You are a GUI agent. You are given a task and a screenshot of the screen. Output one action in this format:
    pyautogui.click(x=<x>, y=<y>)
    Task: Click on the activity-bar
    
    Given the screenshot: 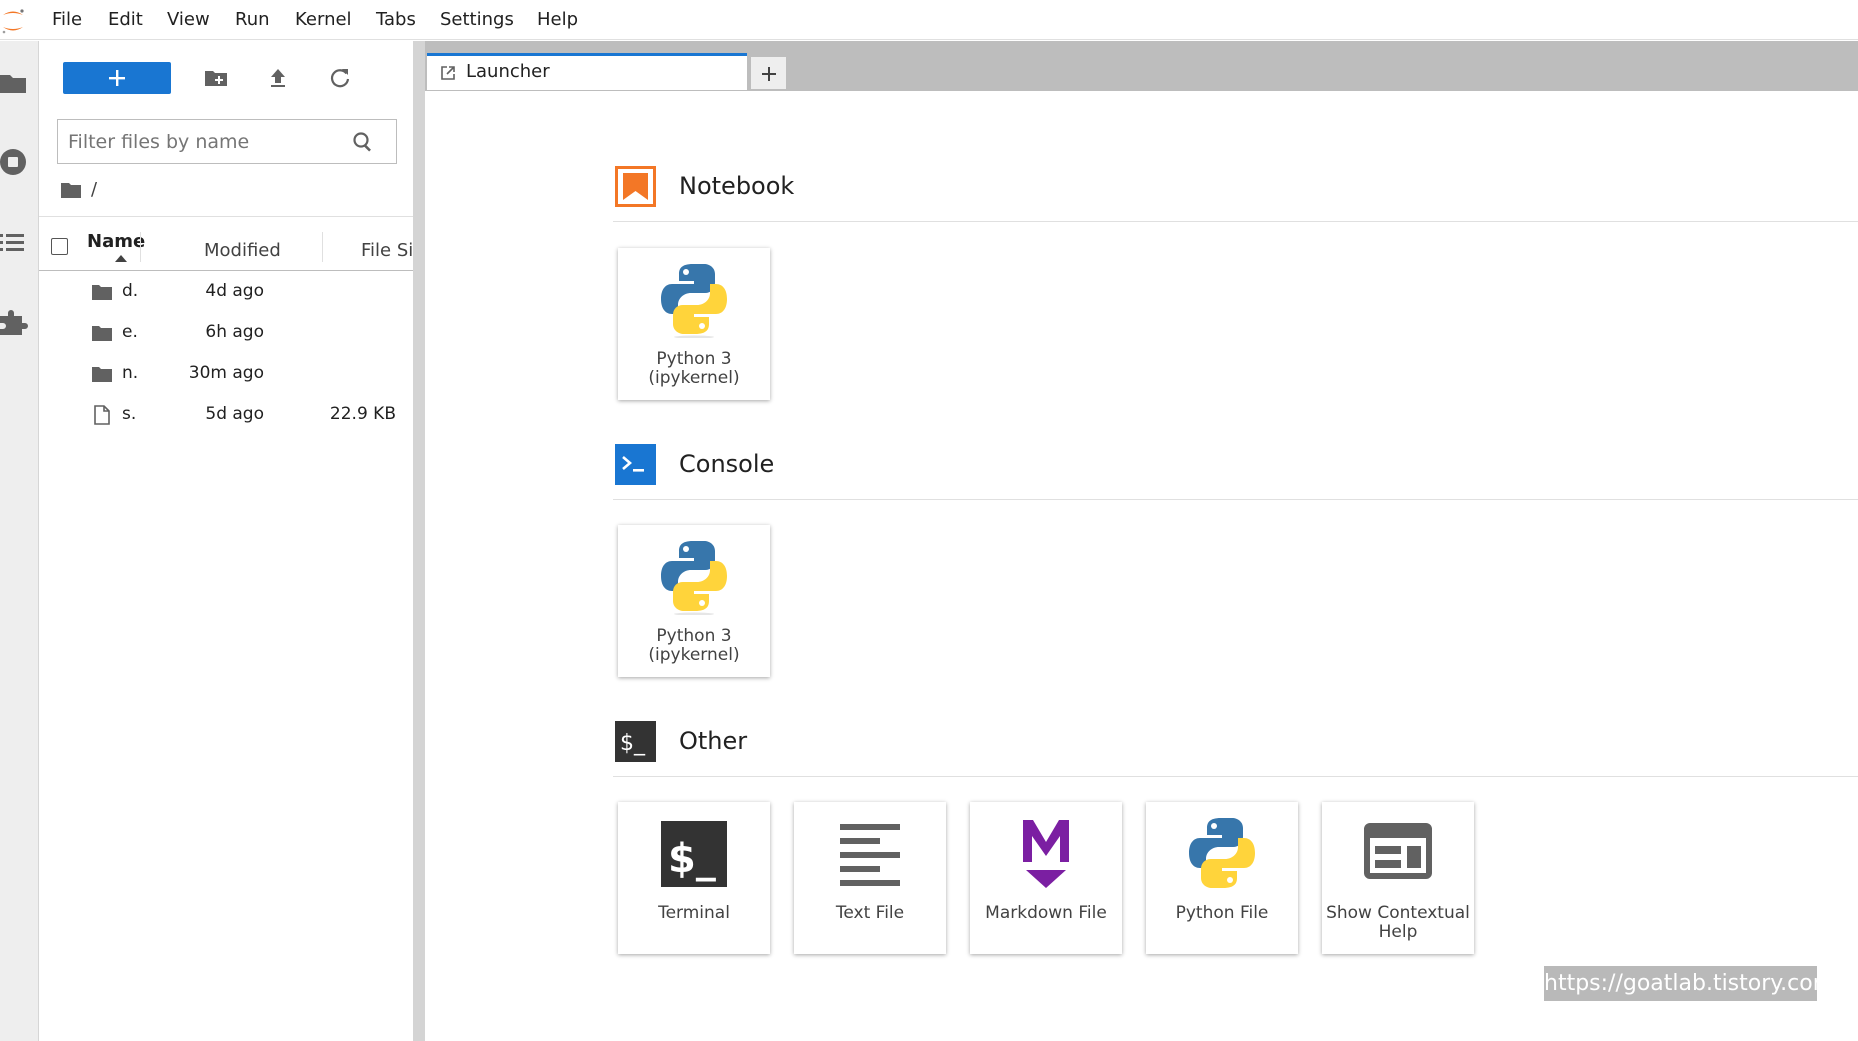 What is the action you would take?
    pyautogui.click(x=19, y=541)
    